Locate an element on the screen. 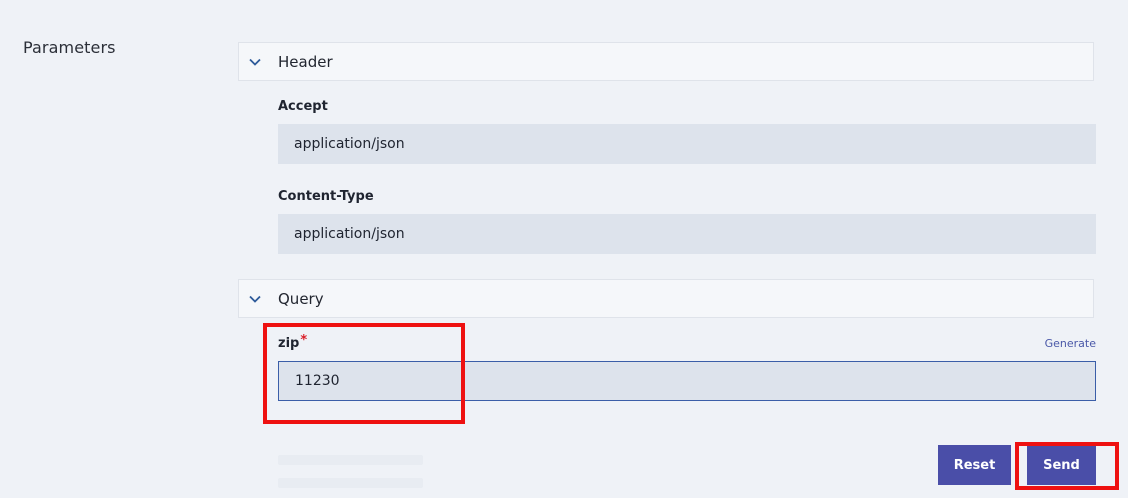 The width and height of the screenshot is (1128, 498). generate-link: Generate is located at coordinates (1070, 343).